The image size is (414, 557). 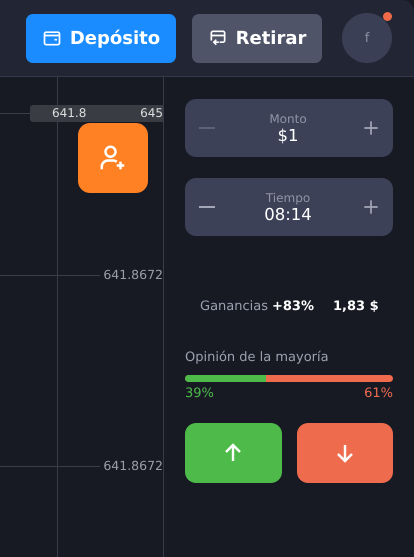 What do you see at coordinates (293, 306) in the screenshot?
I see `payout-percent: +83%` at bounding box center [293, 306].